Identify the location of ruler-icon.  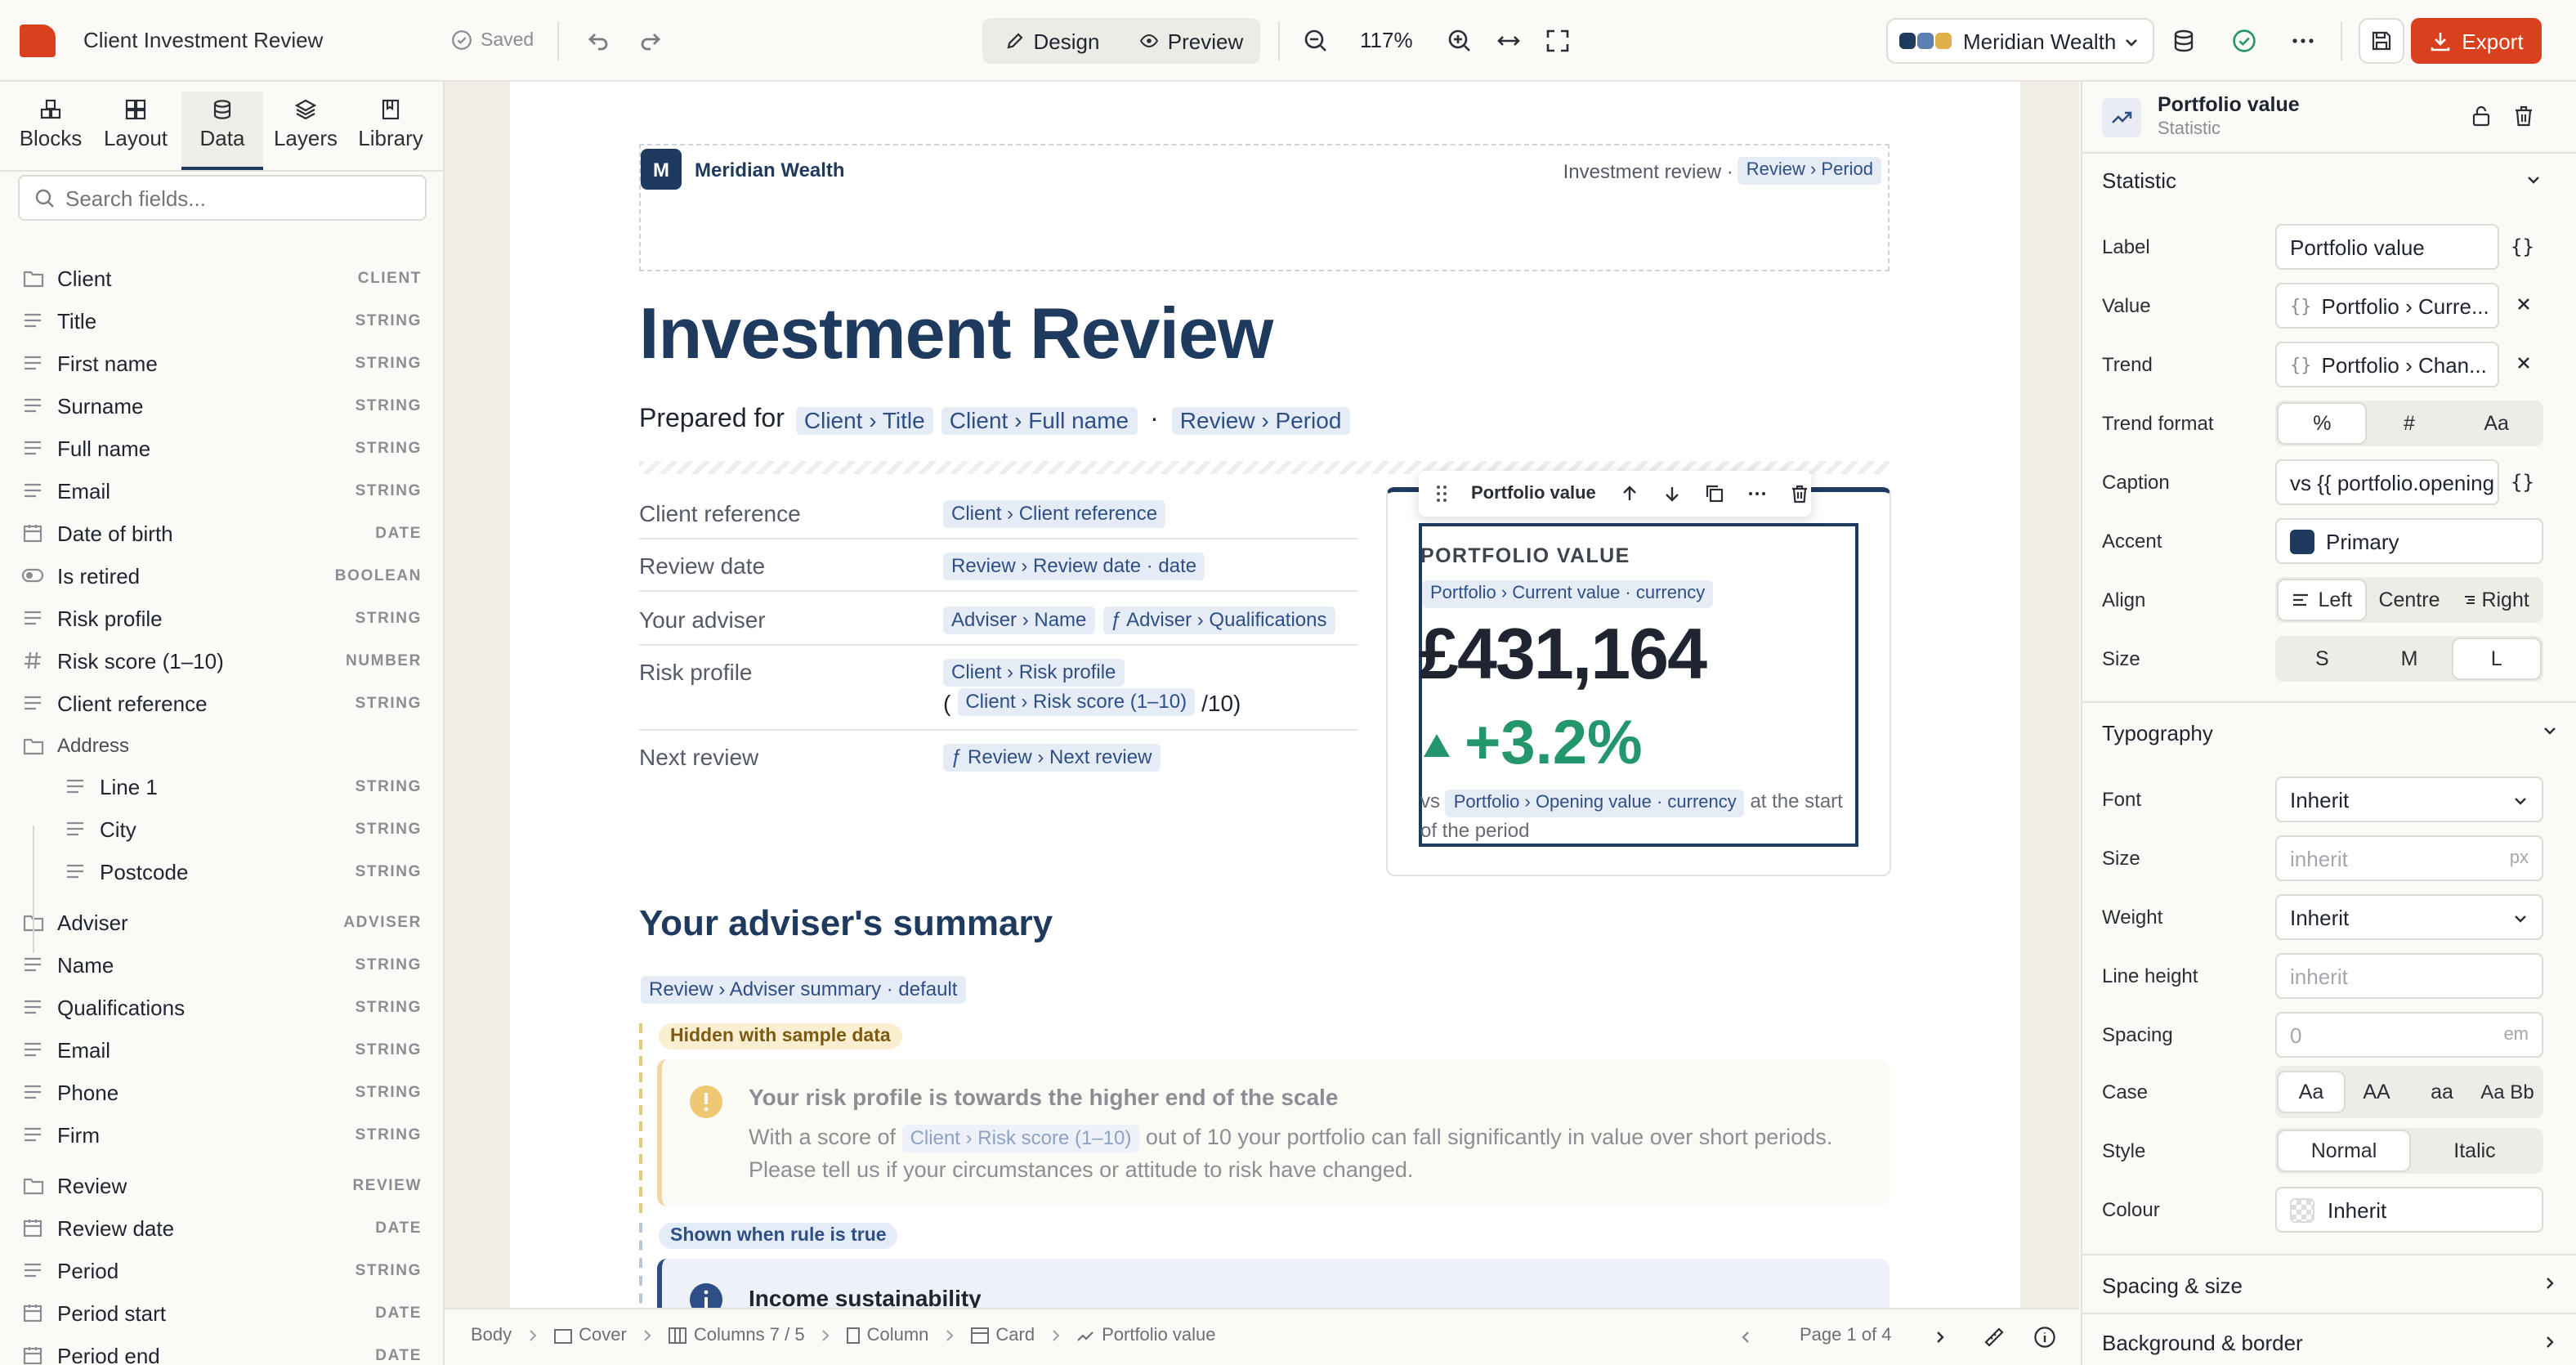
(1995, 1337).